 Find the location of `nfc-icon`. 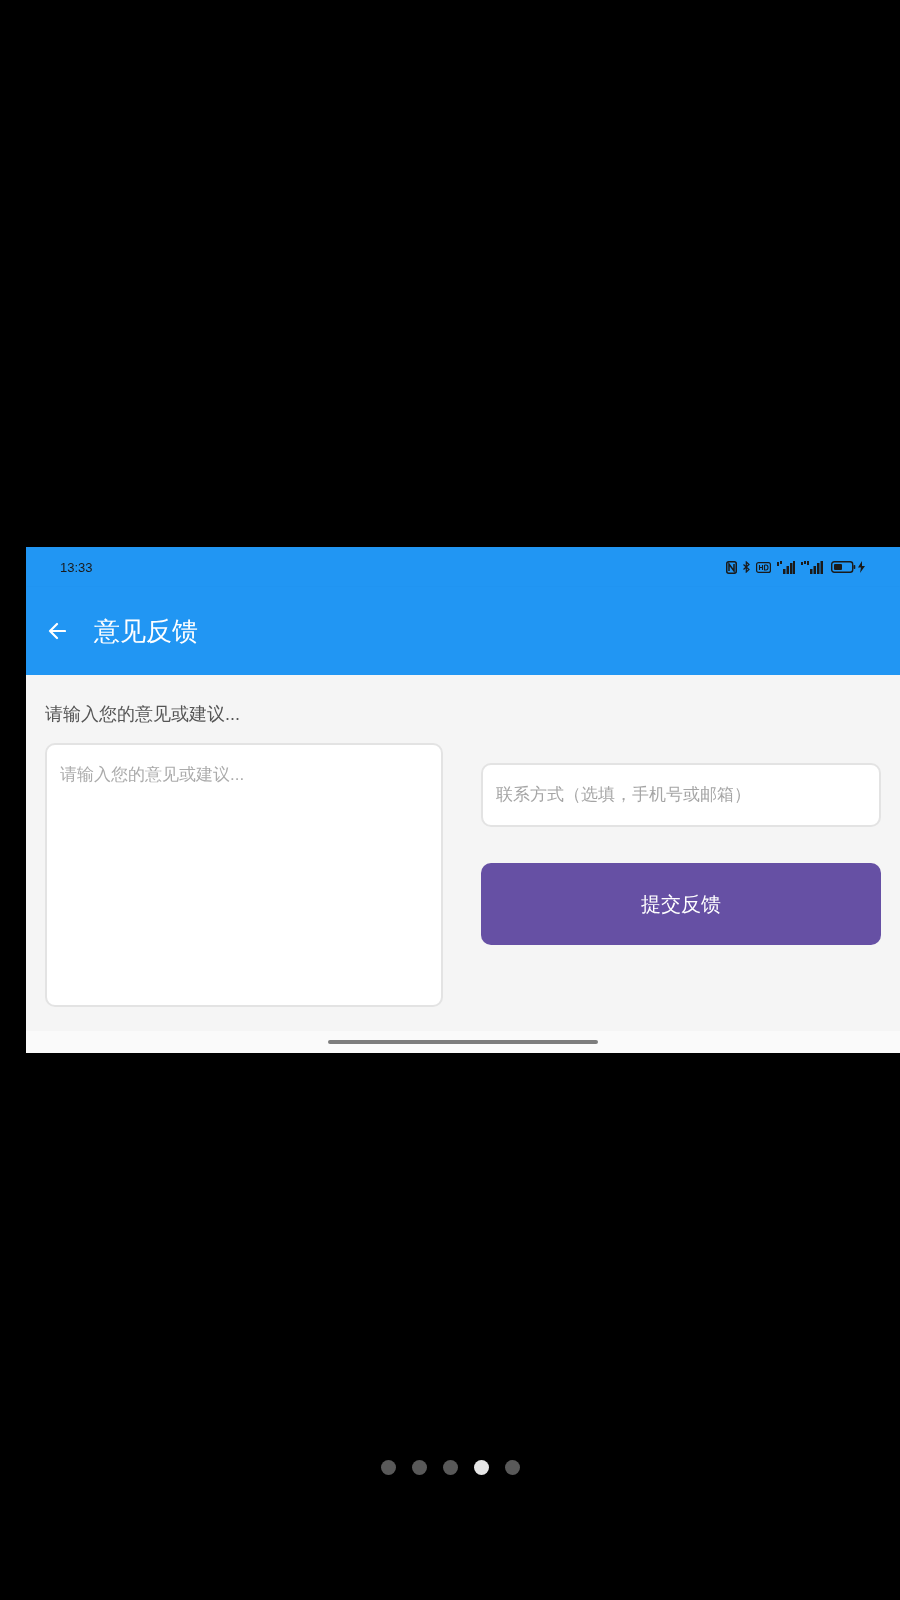

nfc-icon is located at coordinates (731, 567).